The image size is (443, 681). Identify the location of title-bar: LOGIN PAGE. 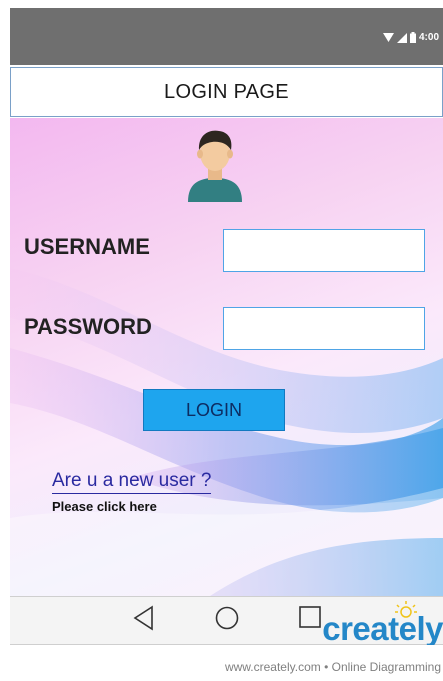
(226, 92).